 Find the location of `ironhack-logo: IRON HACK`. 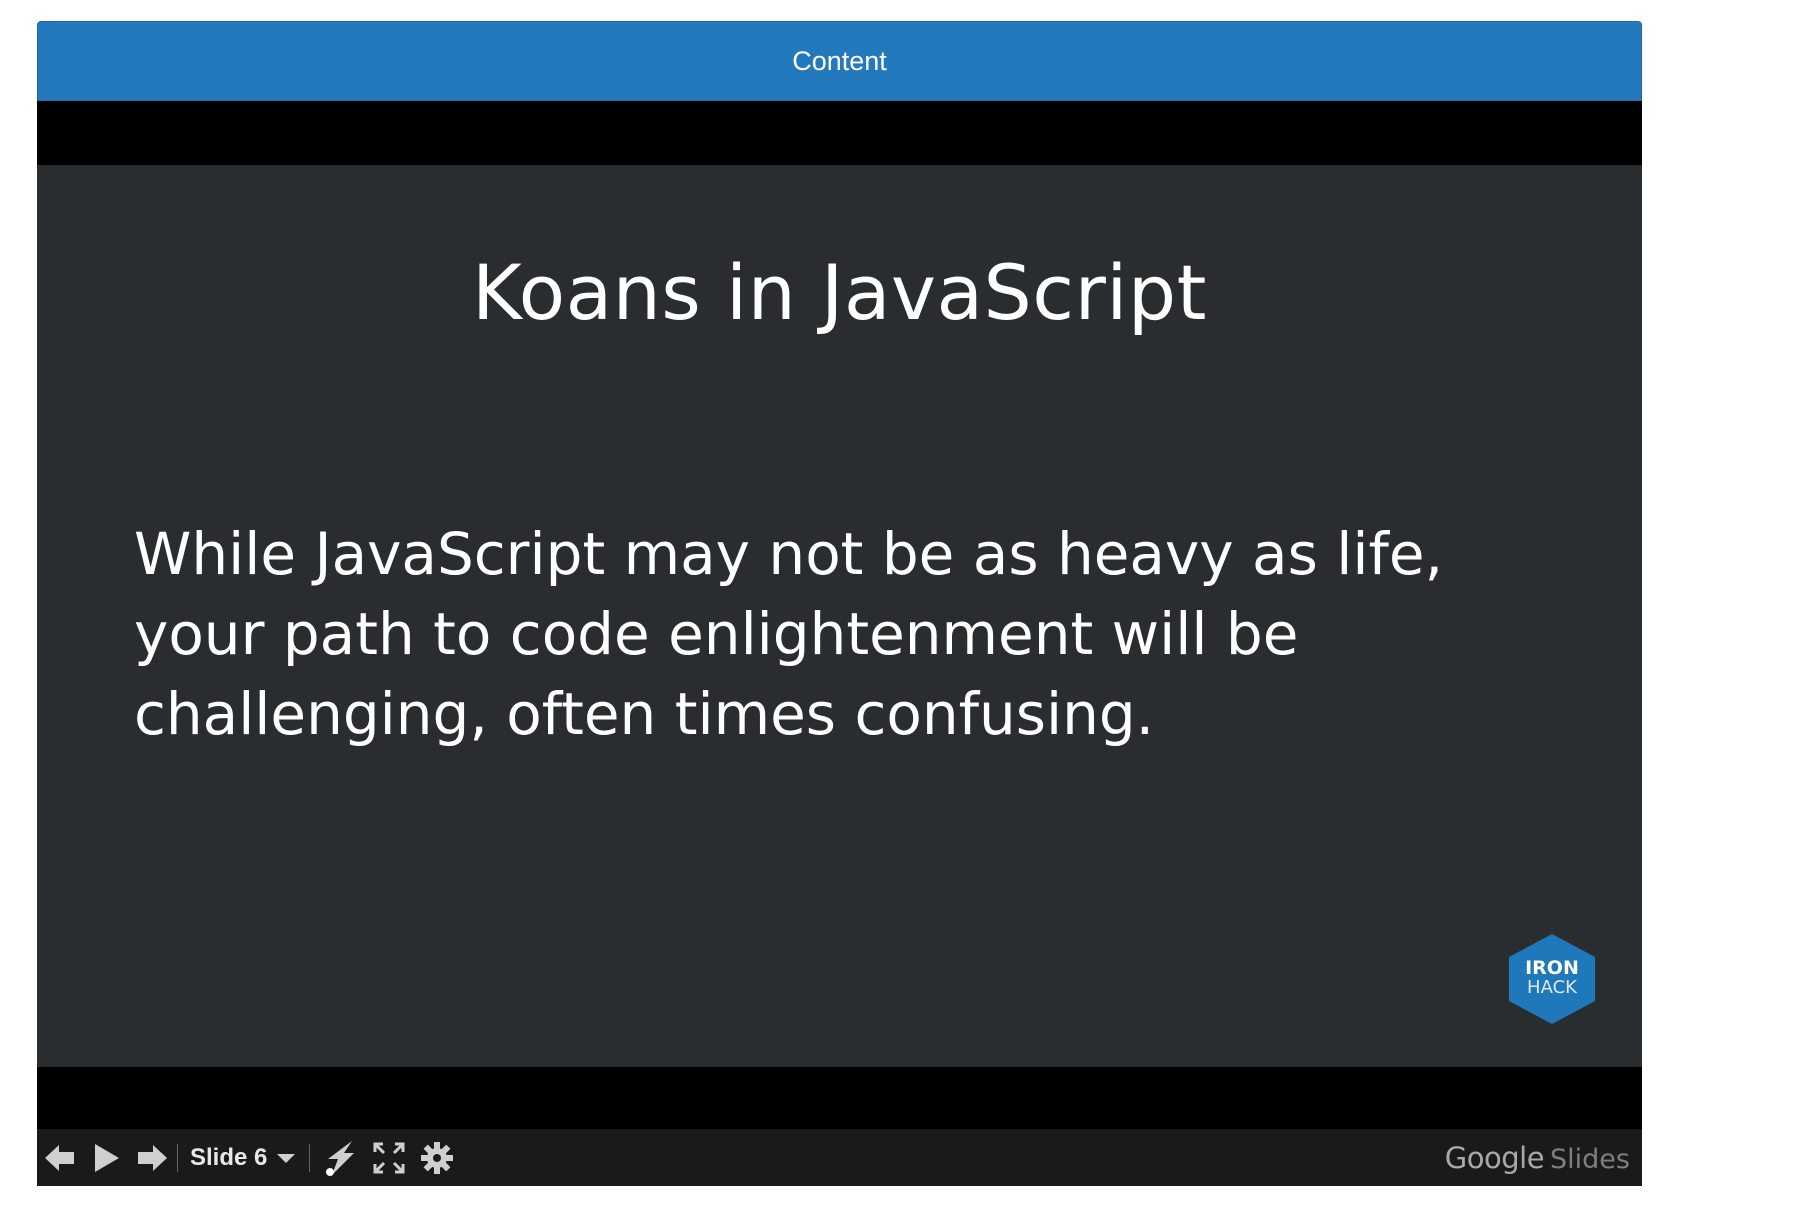

ironhack-logo: IRON HACK is located at coordinates (1552, 979).